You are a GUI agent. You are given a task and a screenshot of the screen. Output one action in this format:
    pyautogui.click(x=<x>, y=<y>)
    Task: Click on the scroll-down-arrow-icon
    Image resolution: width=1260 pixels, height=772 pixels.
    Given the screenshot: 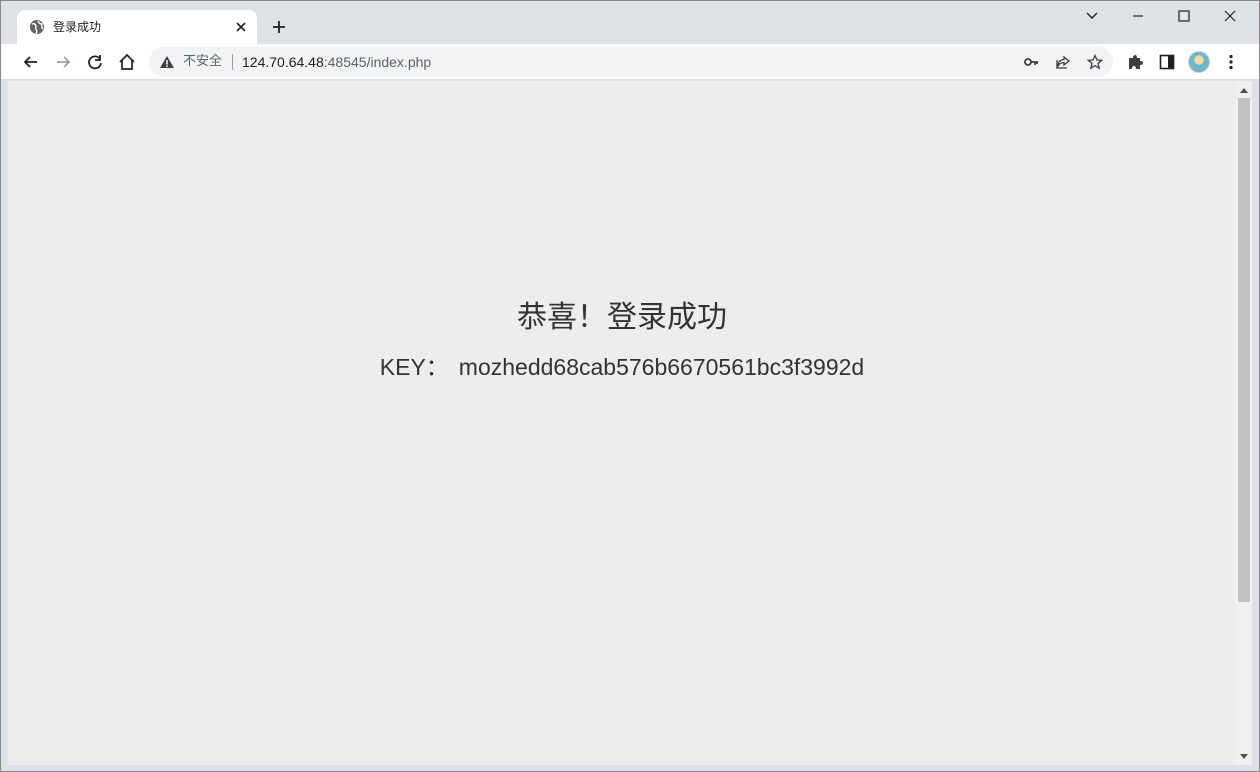 What is the action you would take?
    pyautogui.click(x=1244, y=757)
    